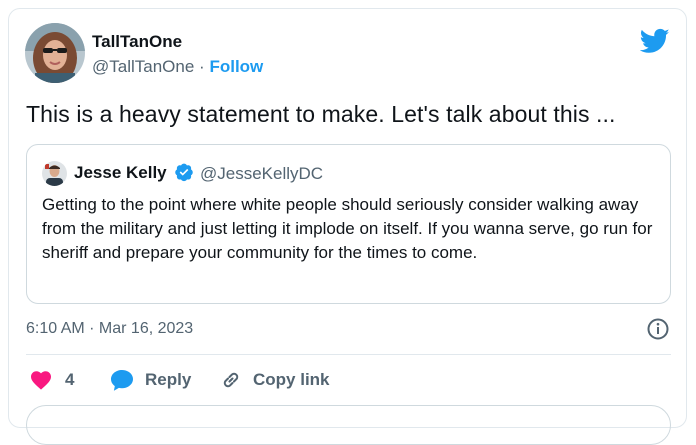 The height and width of the screenshot is (445, 696). What do you see at coordinates (137, 42) in the screenshot?
I see `author-name: TallTanOne` at bounding box center [137, 42].